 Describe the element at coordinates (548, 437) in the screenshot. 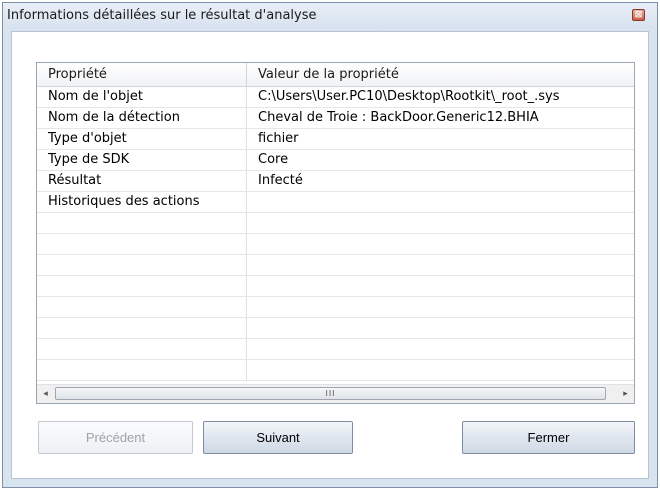

I see `close-button: Fermer` at that location.